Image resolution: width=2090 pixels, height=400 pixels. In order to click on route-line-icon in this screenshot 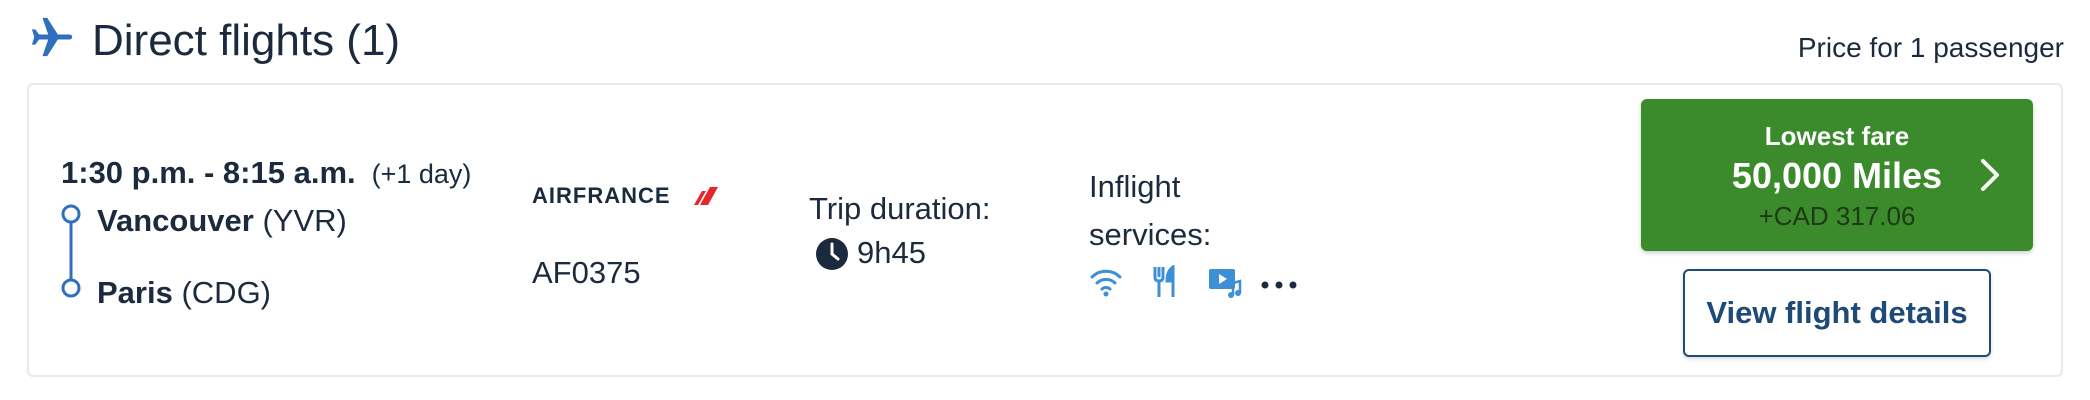, I will do `click(71, 251)`.